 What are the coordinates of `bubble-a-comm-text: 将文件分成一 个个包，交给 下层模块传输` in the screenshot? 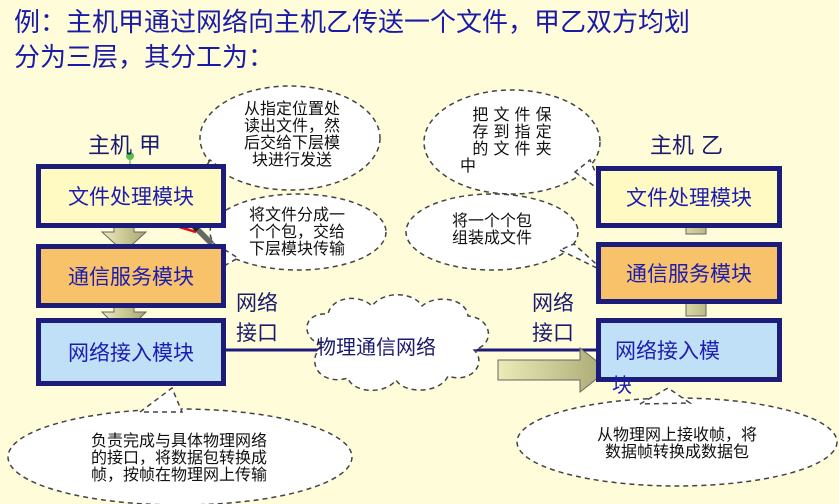 It's located at (297, 231).